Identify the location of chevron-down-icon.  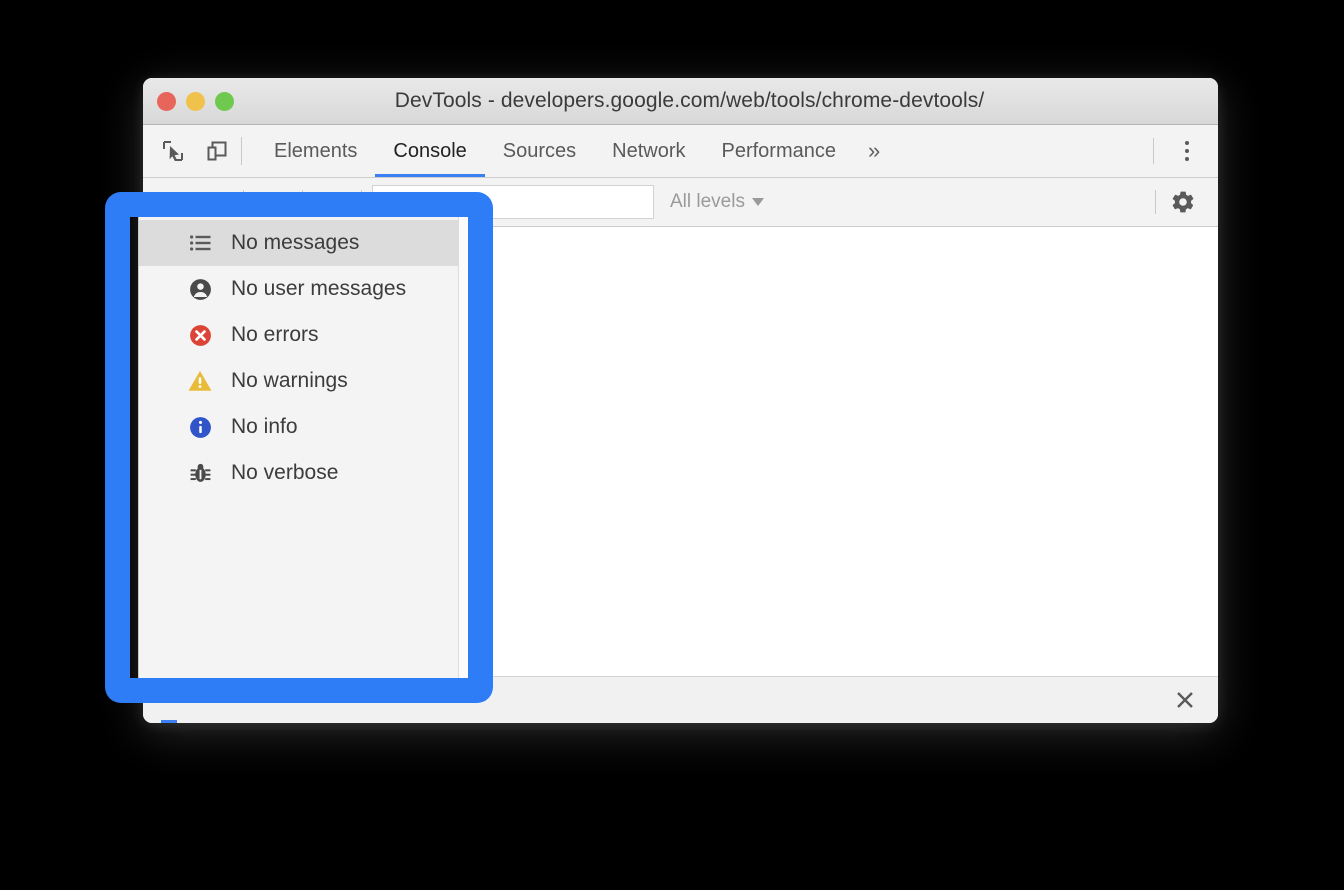
(757, 202).